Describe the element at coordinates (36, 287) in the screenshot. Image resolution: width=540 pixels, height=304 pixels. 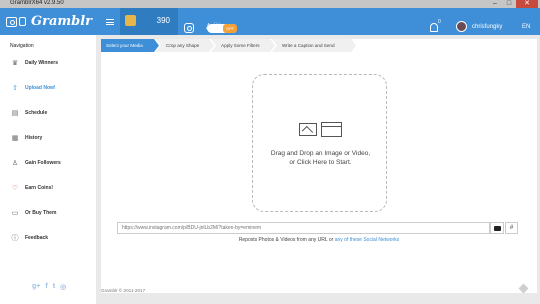
I see `google-plus-icon: g+` at that location.